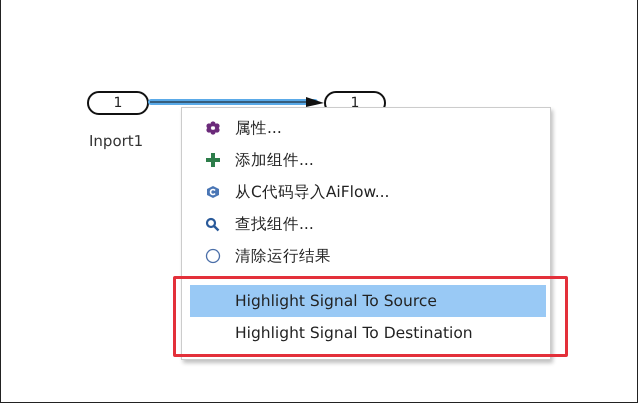 The width and height of the screenshot is (638, 403). Describe the element at coordinates (368, 256) in the screenshot. I see `menu-item: 清除运行结果` at that location.